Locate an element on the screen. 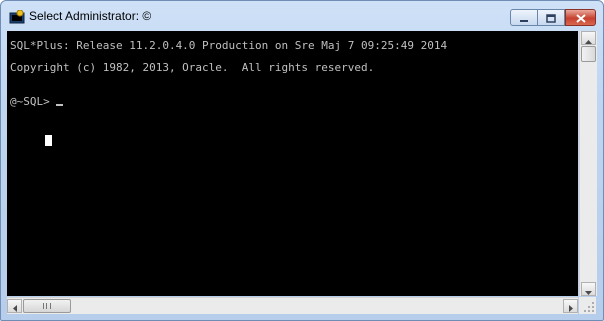  title-bar: Select Administrator: © is located at coordinates (302, 16).